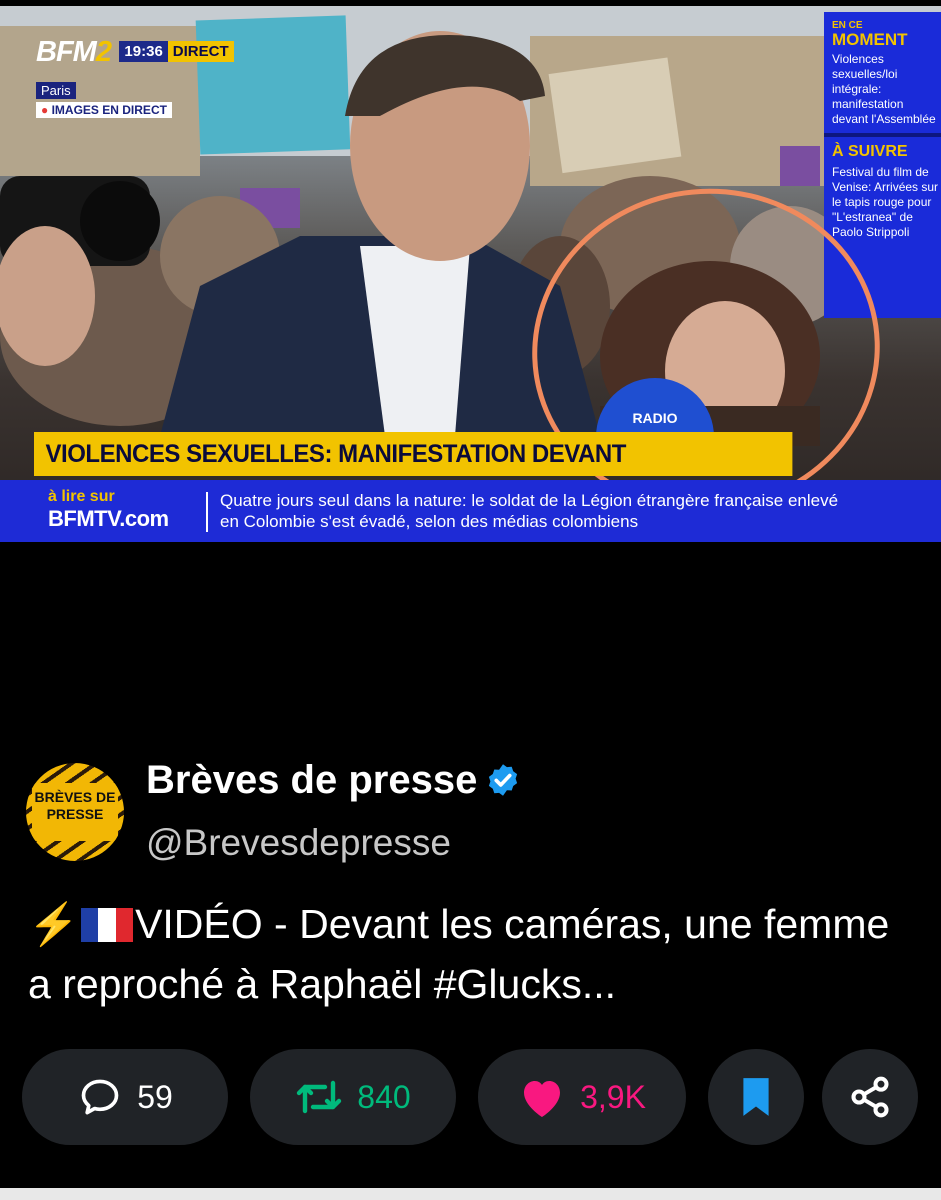  Describe the element at coordinates (870, 151) in the screenshot. I see `next-heading: À SUIVRE` at that location.